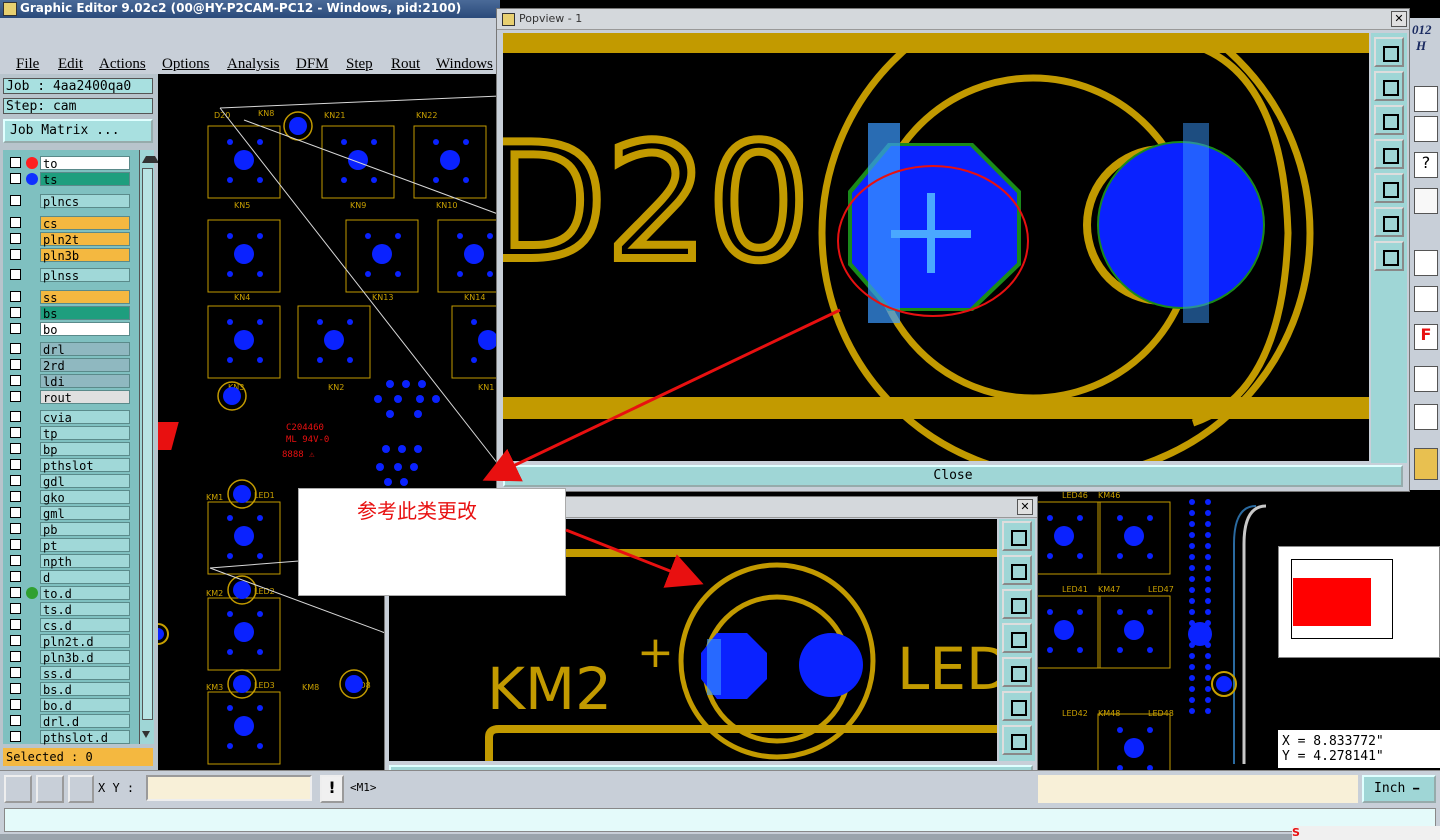 The height and width of the screenshot is (840, 1440). I want to click on layer-name: ldi, so click(85, 381).